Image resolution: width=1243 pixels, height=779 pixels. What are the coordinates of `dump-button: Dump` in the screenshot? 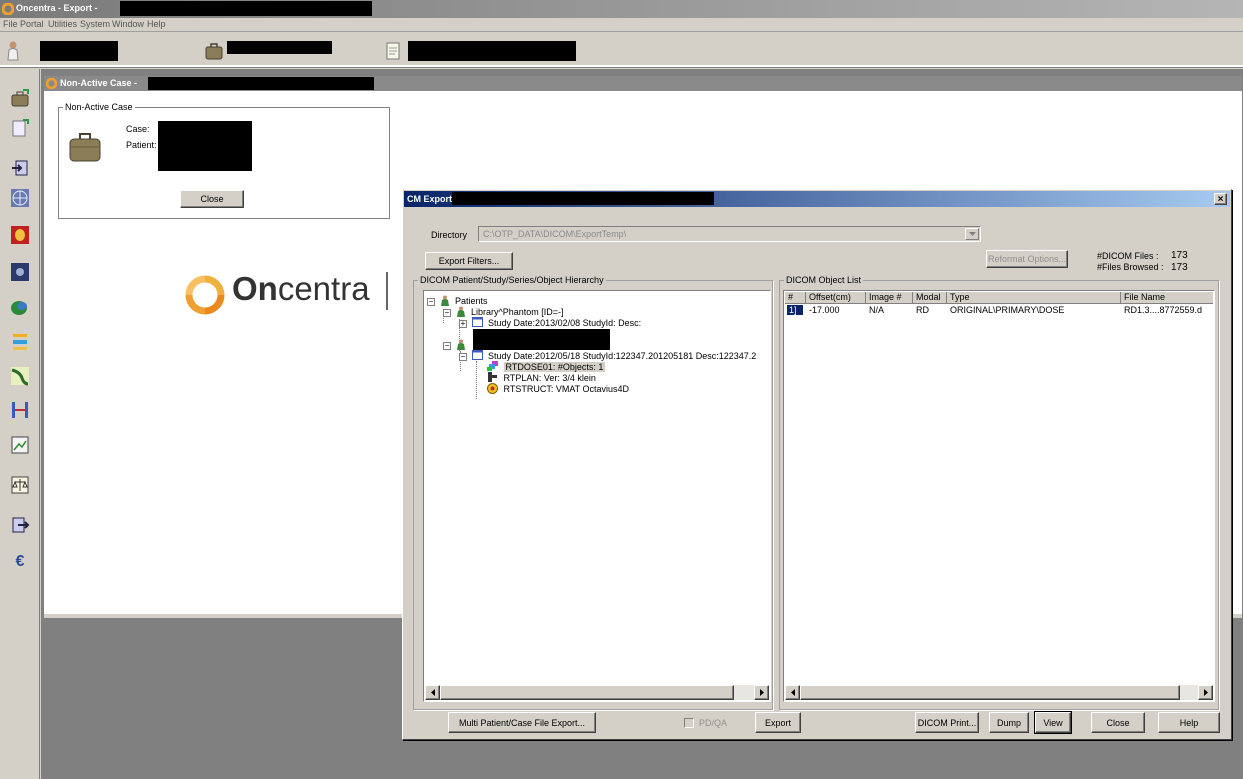 It's located at (1009, 722).